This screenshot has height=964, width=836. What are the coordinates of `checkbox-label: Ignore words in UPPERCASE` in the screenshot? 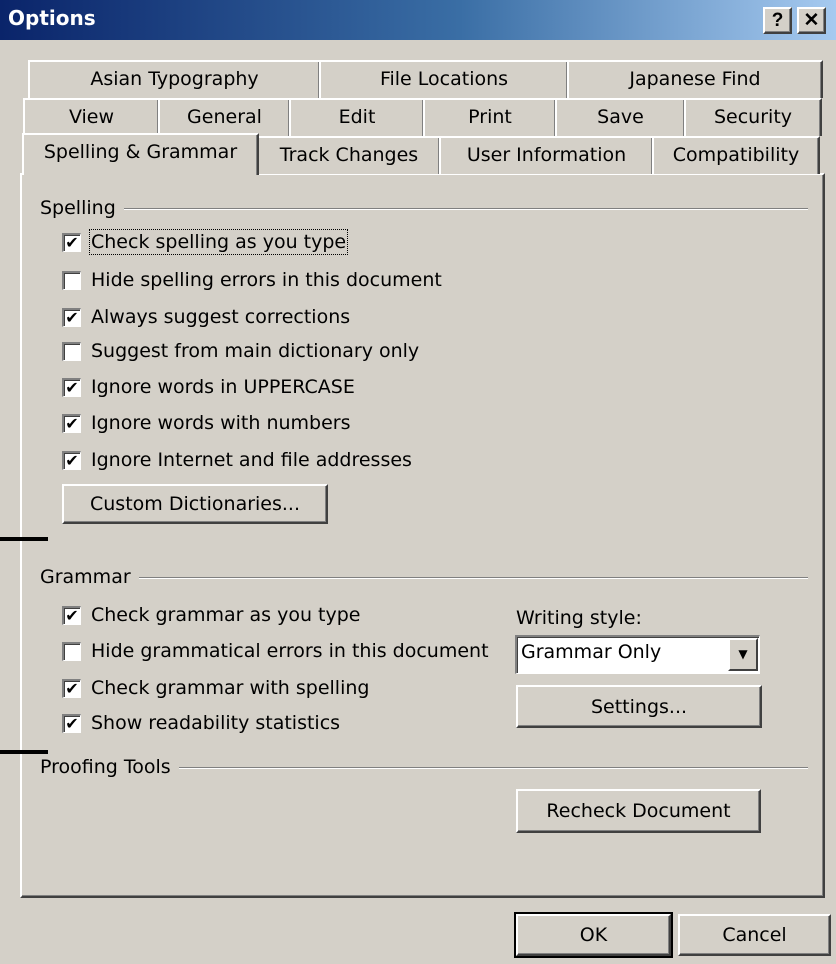 It's located at (223, 387).